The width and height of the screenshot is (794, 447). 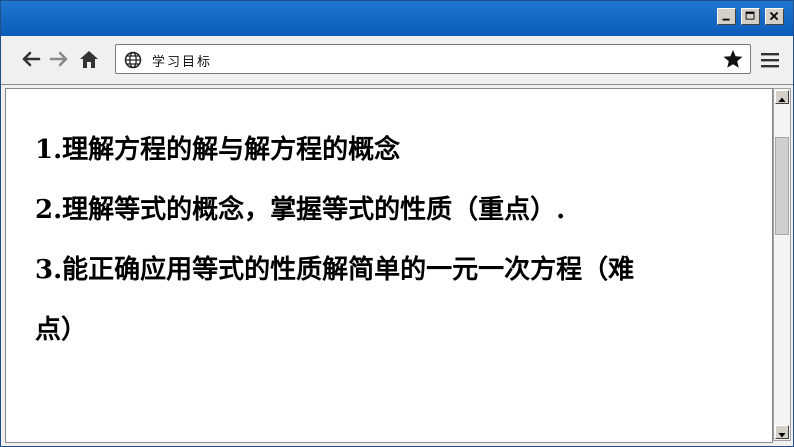 What do you see at coordinates (182, 62) in the screenshot?
I see `address-text: 学习目标` at bounding box center [182, 62].